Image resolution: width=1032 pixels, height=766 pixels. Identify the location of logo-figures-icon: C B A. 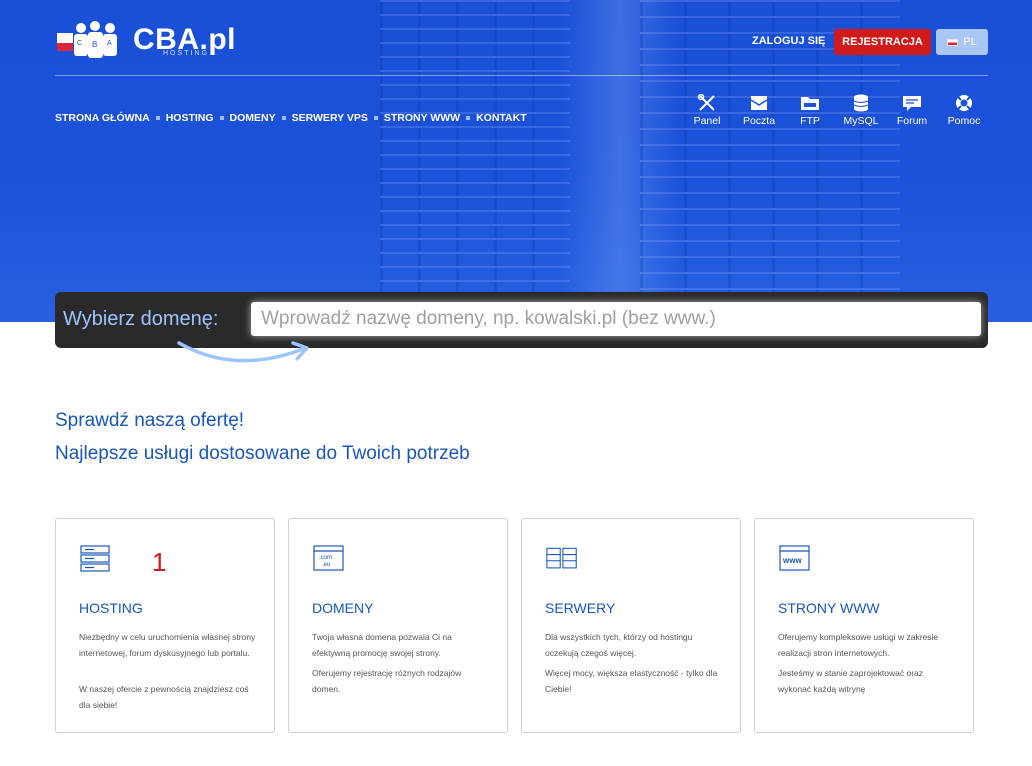
(87, 39).